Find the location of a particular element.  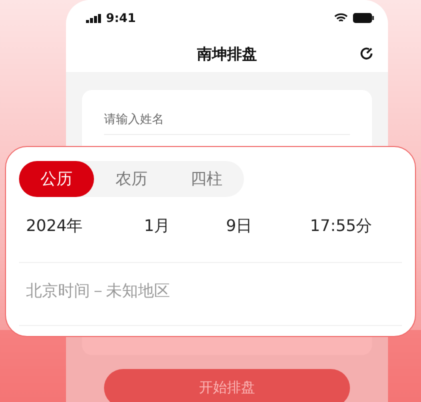

refresh-icon is located at coordinates (366, 53).